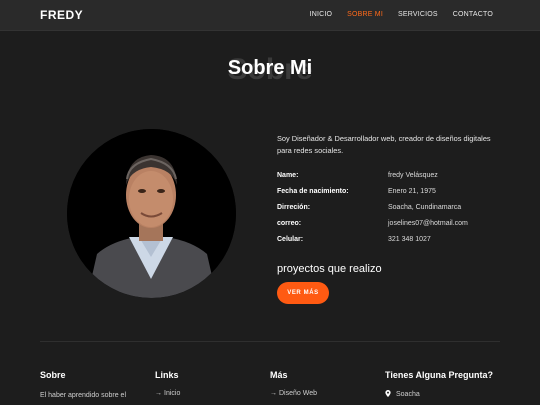 Image resolution: width=540 pixels, height=405 pixels. I want to click on info-key: correo:, so click(289, 223).